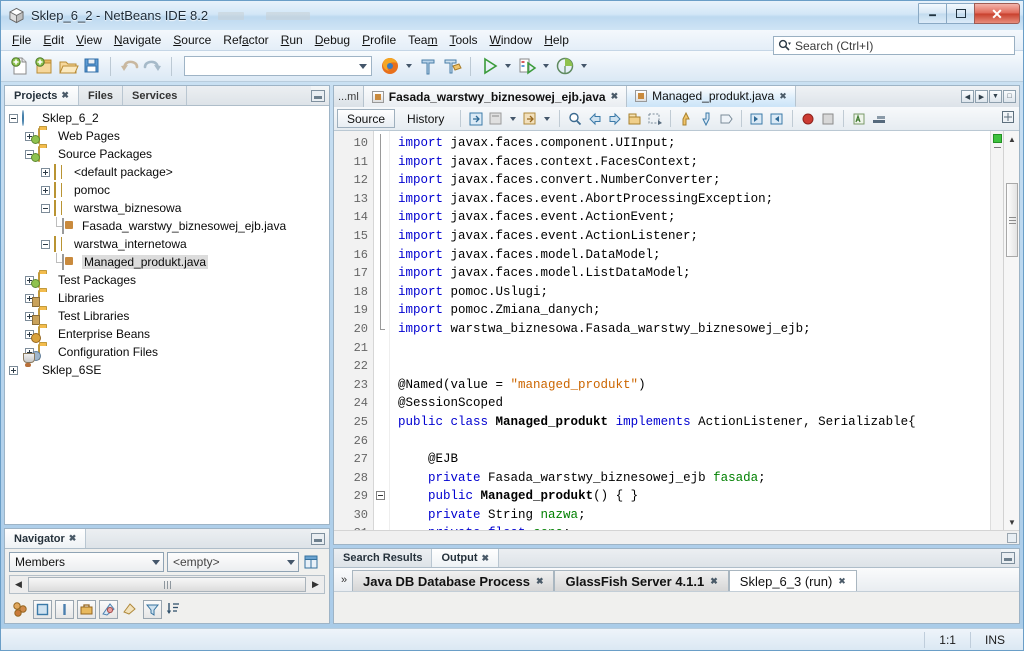  Describe the element at coordinates (641, 580) in the screenshot. I see `subtab-glassfish-server: GlassFish Server 4.1.1 ✖` at that location.